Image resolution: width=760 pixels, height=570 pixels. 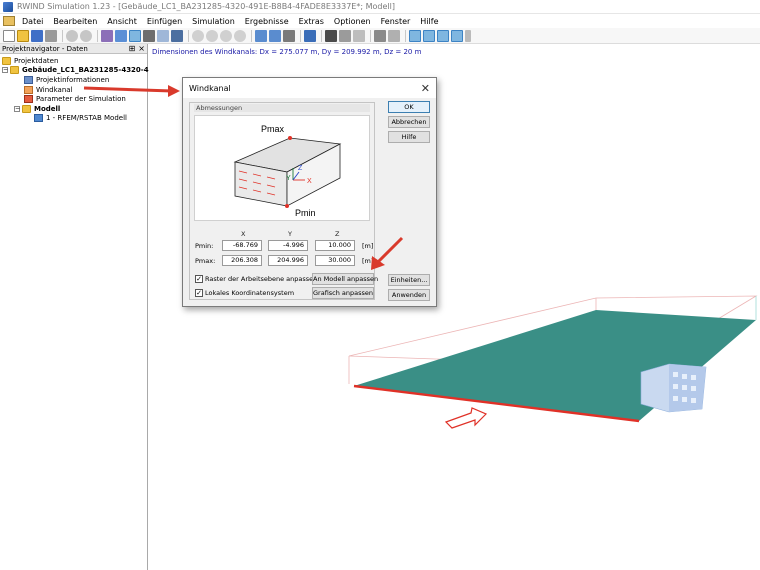 I want to click on mesh-icon, so click(x=345, y=35).